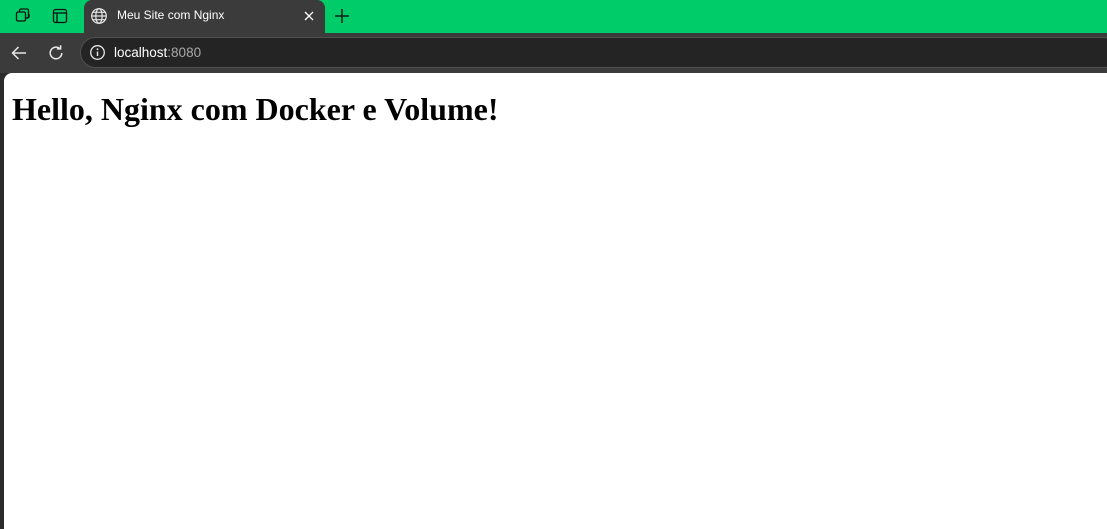 Image resolution: width=1107 pixels, height=529 pixels. I want to click on tab-active: Meu Site com Nginx, so click(204, 16).